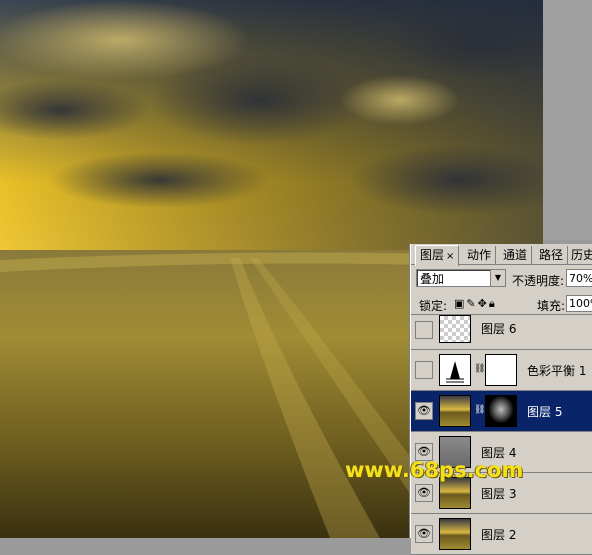 Image resolution: width=592 pixels, height=555 pixels. Describe the element at coordinates (567, 120) in the screenshot. I see `canvas-background` at that location.